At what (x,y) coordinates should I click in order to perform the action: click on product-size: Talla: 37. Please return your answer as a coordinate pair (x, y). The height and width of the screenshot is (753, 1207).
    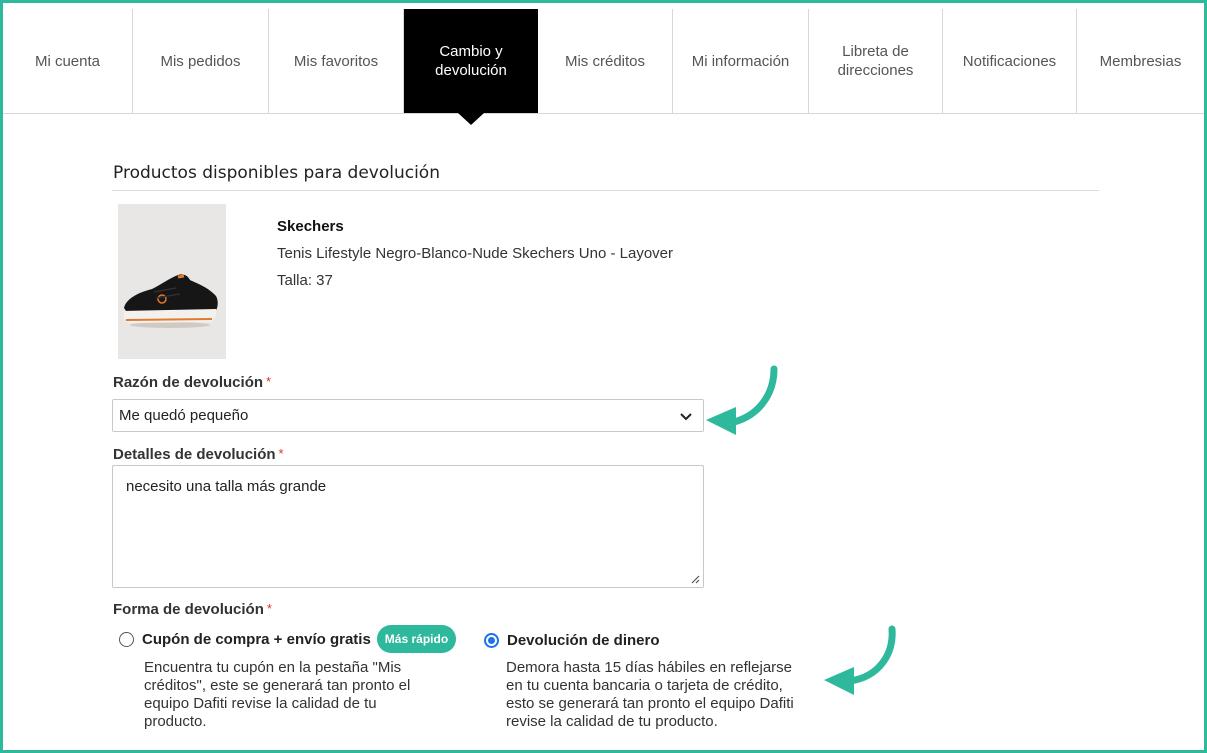
    Looking at the image, I should click on (305, 280).